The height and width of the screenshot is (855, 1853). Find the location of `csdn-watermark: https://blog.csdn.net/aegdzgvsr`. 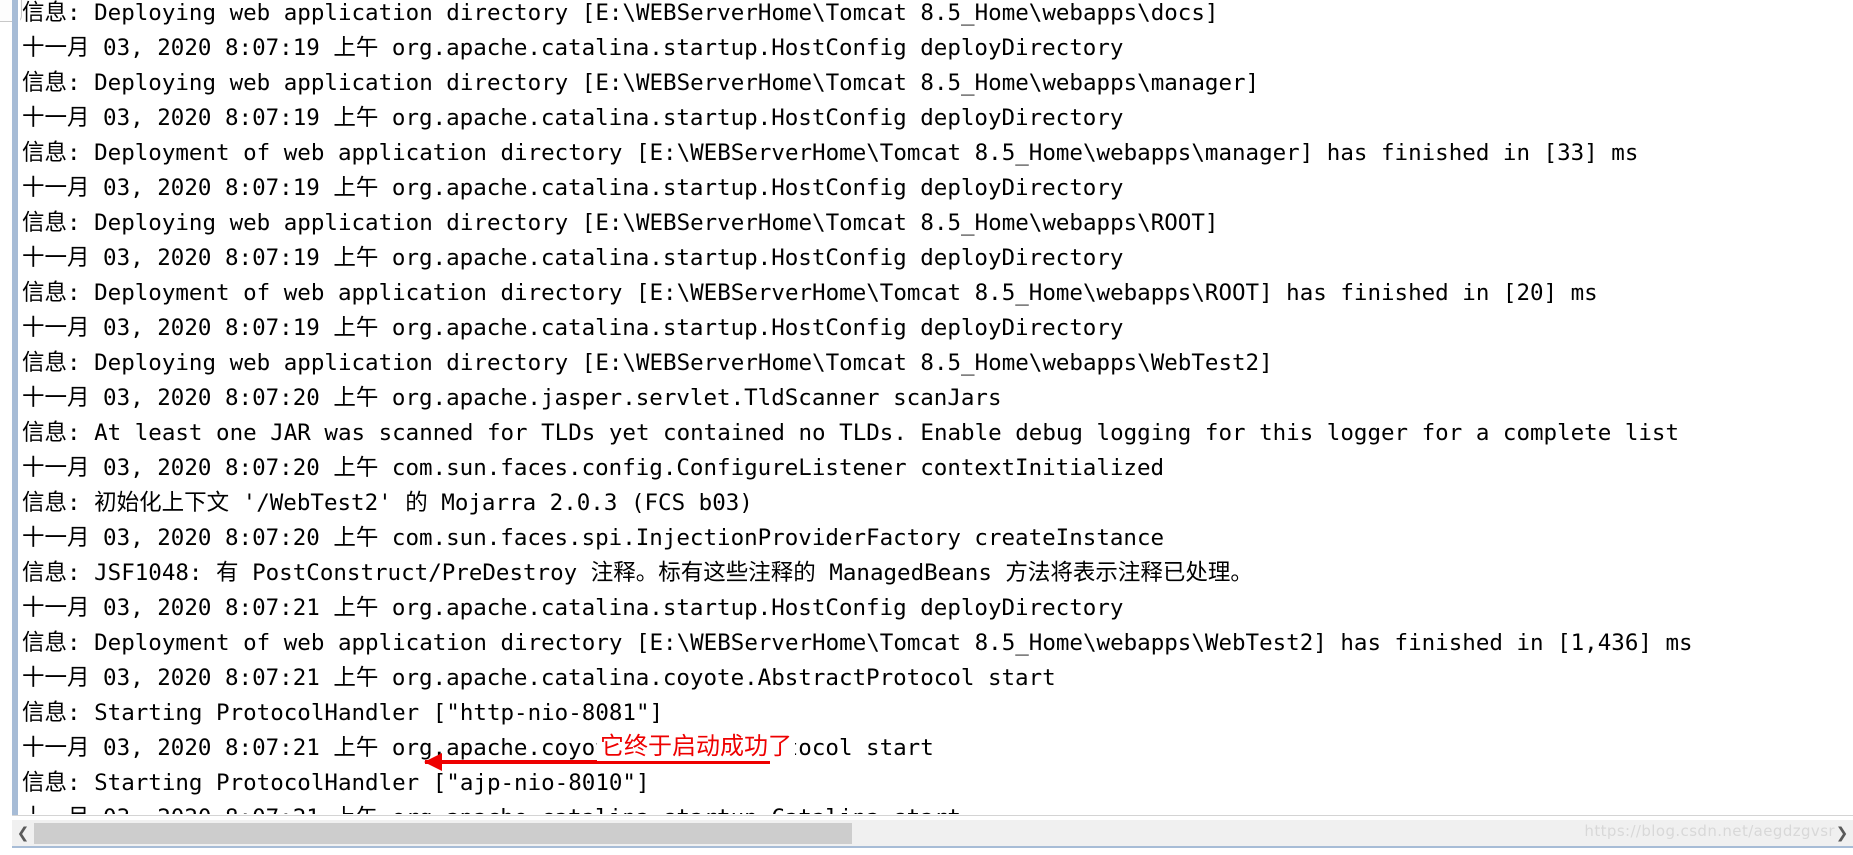

csdn-watermark: https://blog.csdn.net/aegdzgvsr is located at coordinates (1709, 831).